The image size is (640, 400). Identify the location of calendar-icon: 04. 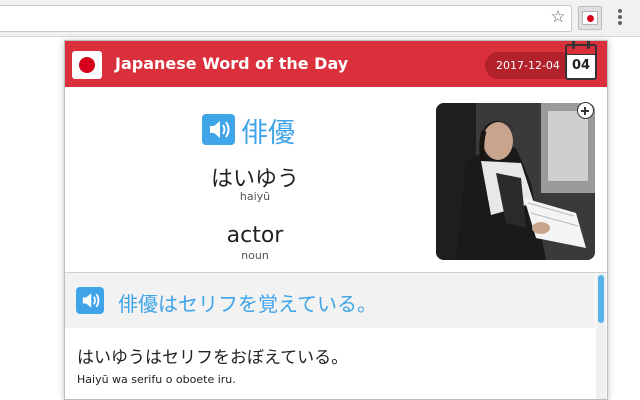
(581, 60).